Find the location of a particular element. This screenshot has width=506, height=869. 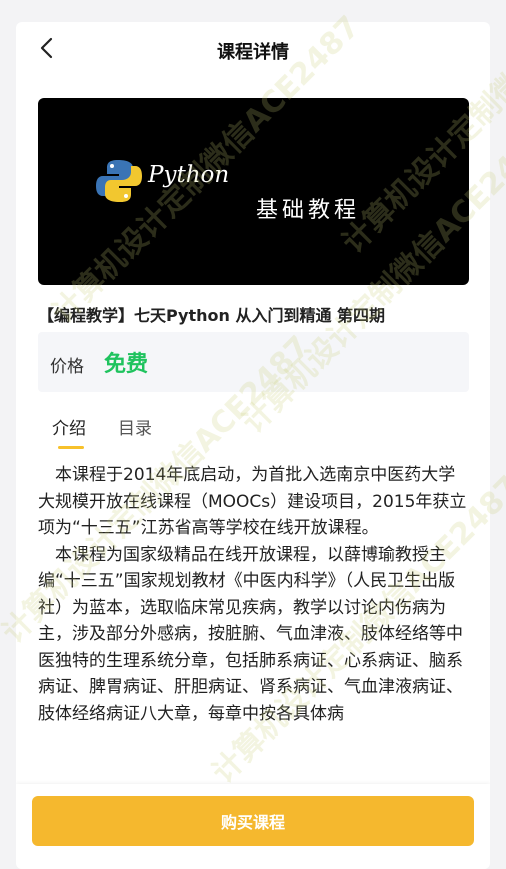

tab-active-indicator is located at coordinates (71, 447).